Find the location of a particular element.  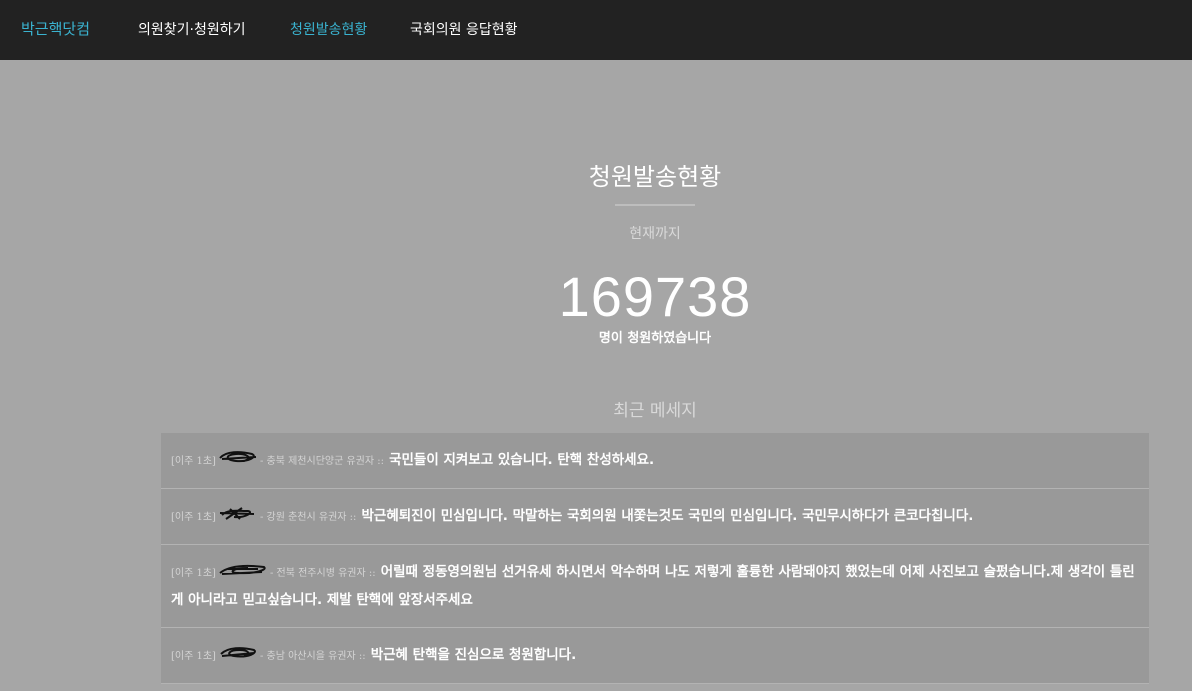

message-text: 박근혜 탄핵을 진심으로 청원합니다. is located at coordinates (473, 655).